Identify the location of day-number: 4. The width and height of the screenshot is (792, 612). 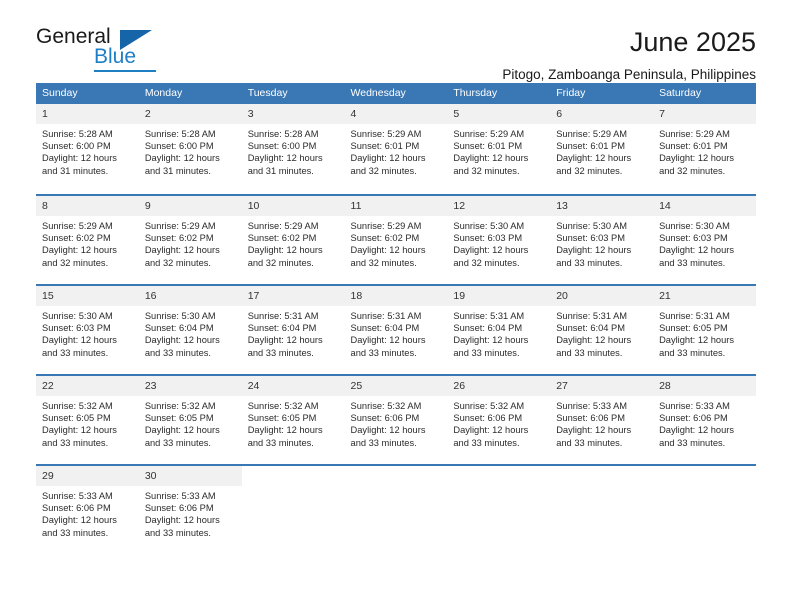
(396, 114).